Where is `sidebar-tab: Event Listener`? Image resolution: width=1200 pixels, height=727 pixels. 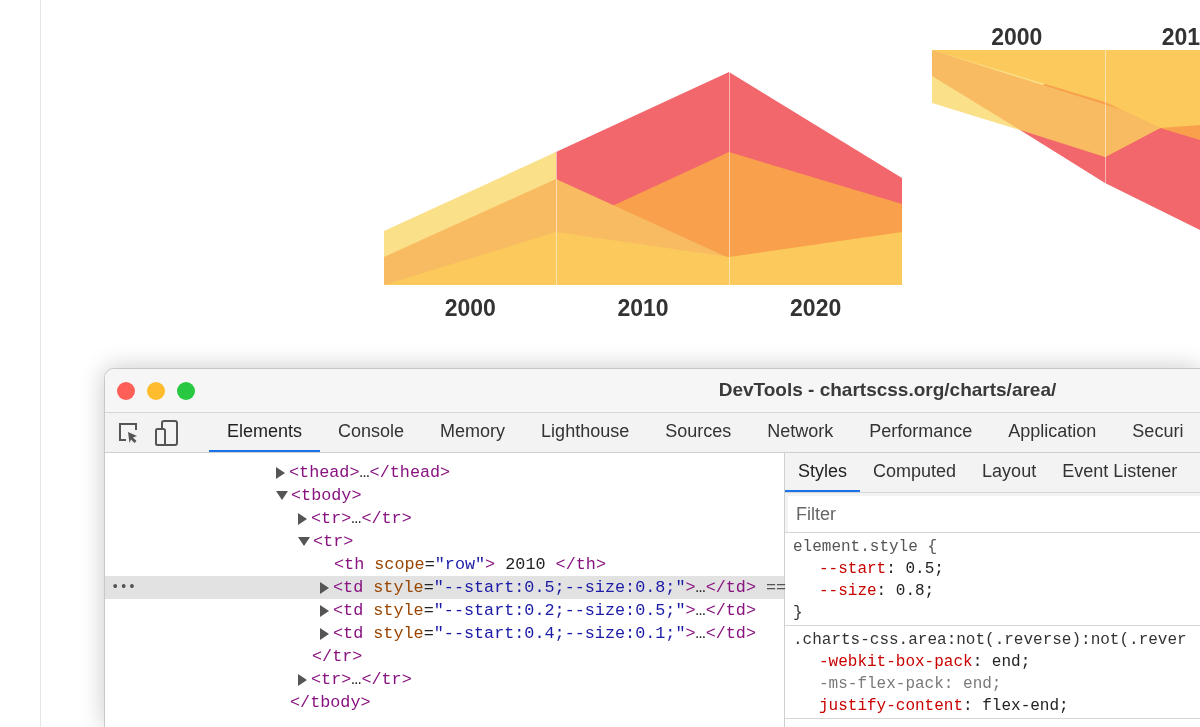 sidebar-tab: Event Listener is located at coordinates (1120, 472).